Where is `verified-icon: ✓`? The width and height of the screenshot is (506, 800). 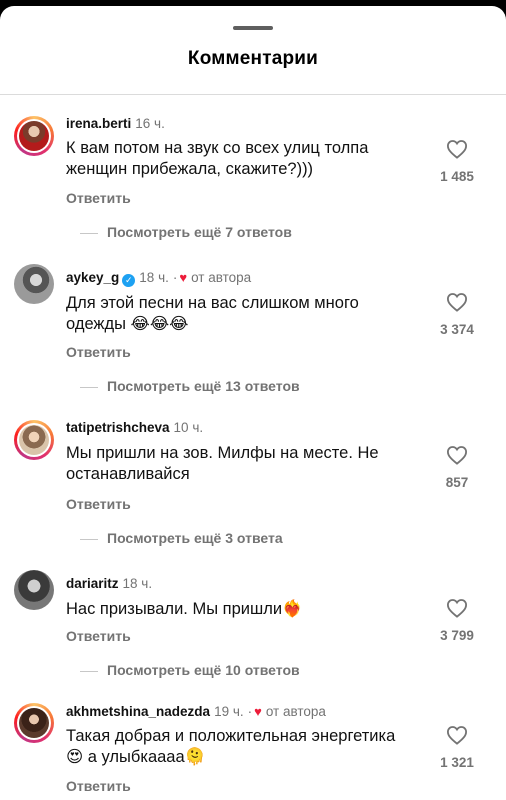
verified-icon: ✓ is located at coordinates (129, 280).